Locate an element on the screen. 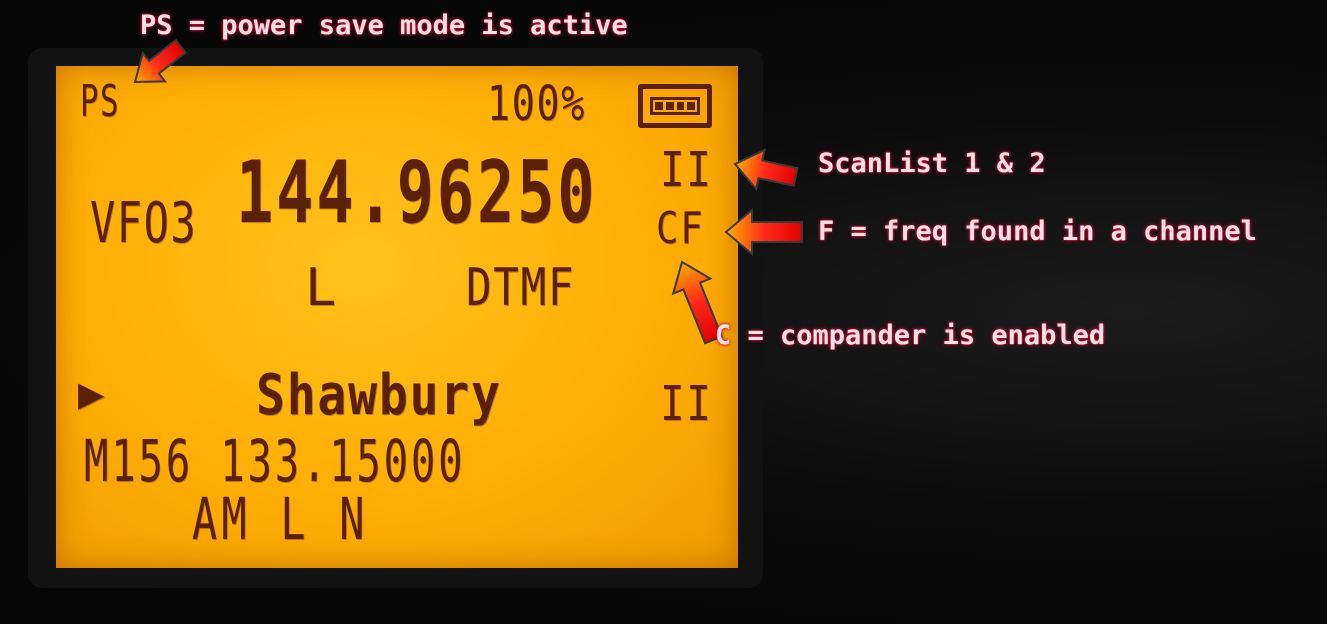 The width and height of the screenshot is (1327, 624). arrow-scanlist-icon is located at coordinates (766, 170).